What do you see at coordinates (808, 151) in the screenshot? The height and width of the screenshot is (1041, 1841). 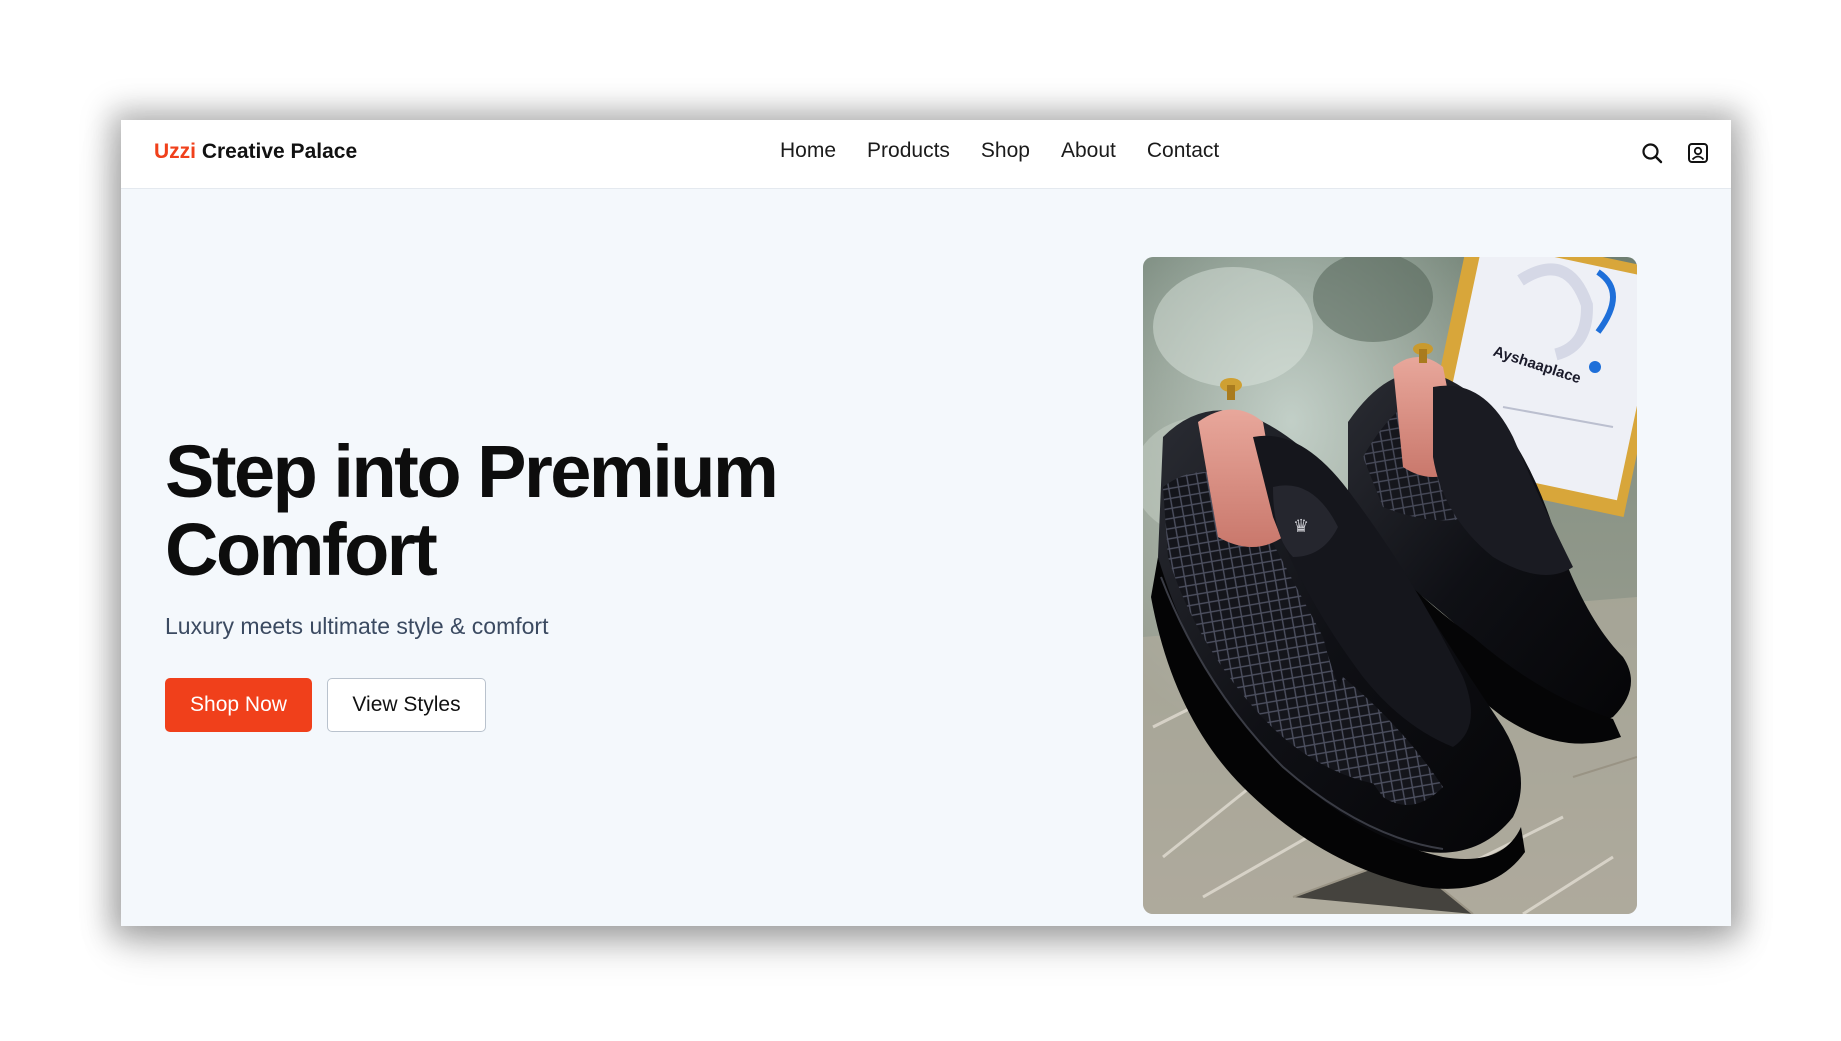 I see `nav-home: Home` at bounding box center [808, 151].